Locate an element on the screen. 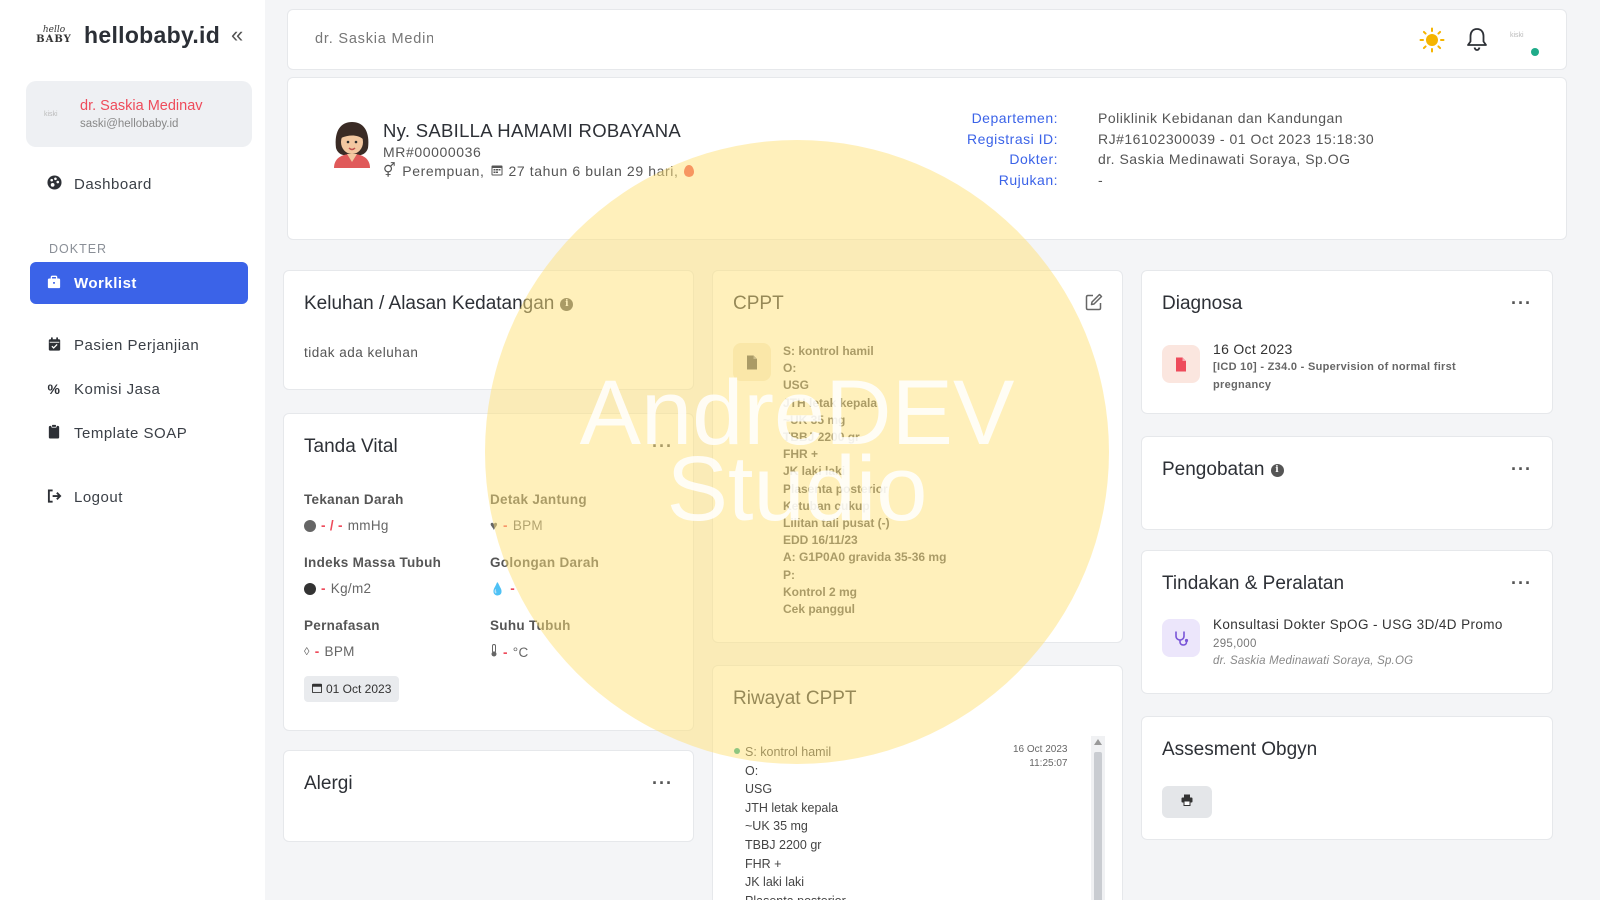 The height and width of the screenshot is (900, 1600). collapse-sidebar-icon: « is located at coordinates (237, 35).